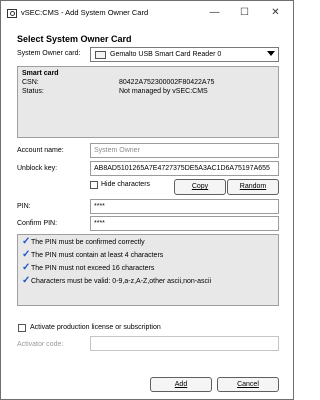 This screenshot has height=400, width=320. What do you see at coordinates (184, 223) in the screenshot?
I see `confirm-pin-input: ****` at bounding box center [184, 223].